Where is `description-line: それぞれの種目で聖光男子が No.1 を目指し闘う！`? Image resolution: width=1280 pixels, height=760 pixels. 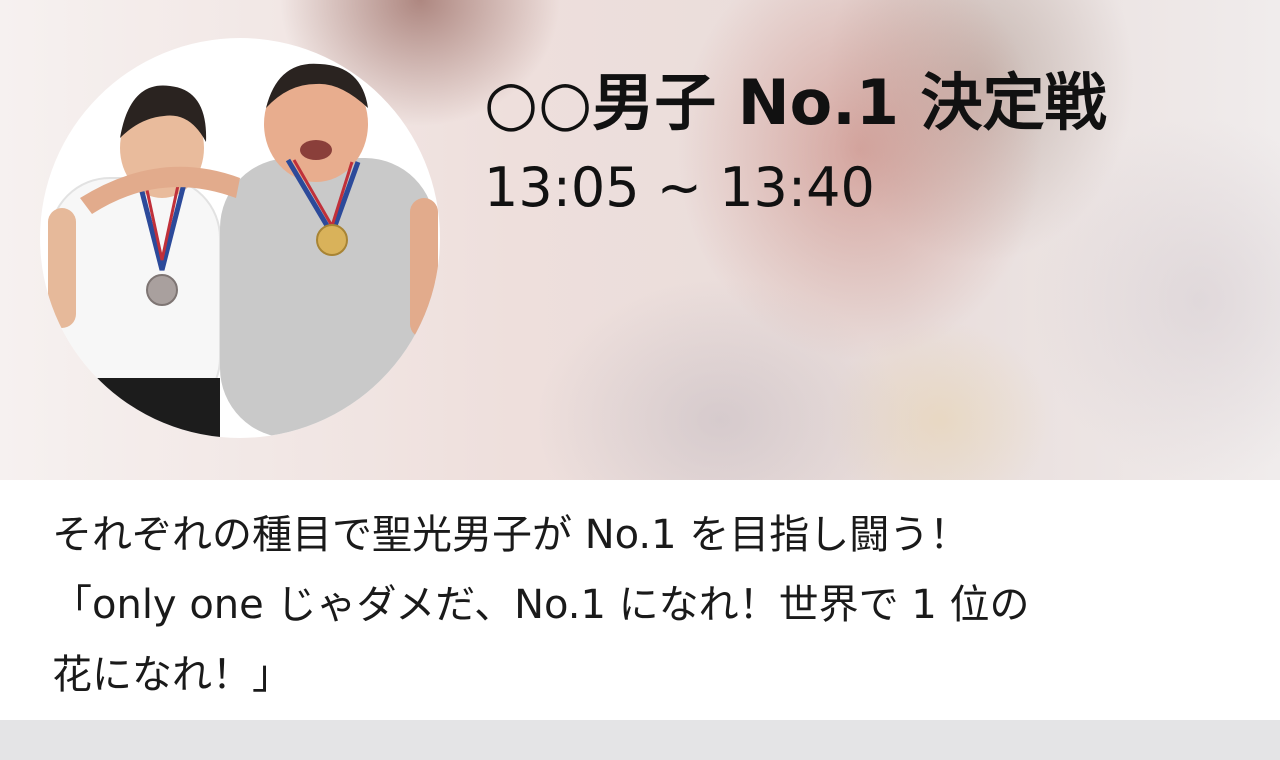 description-line: それぞれの種目で聖光男子が No.1 を目指し闘う！ is located at coordinates (511, 535).